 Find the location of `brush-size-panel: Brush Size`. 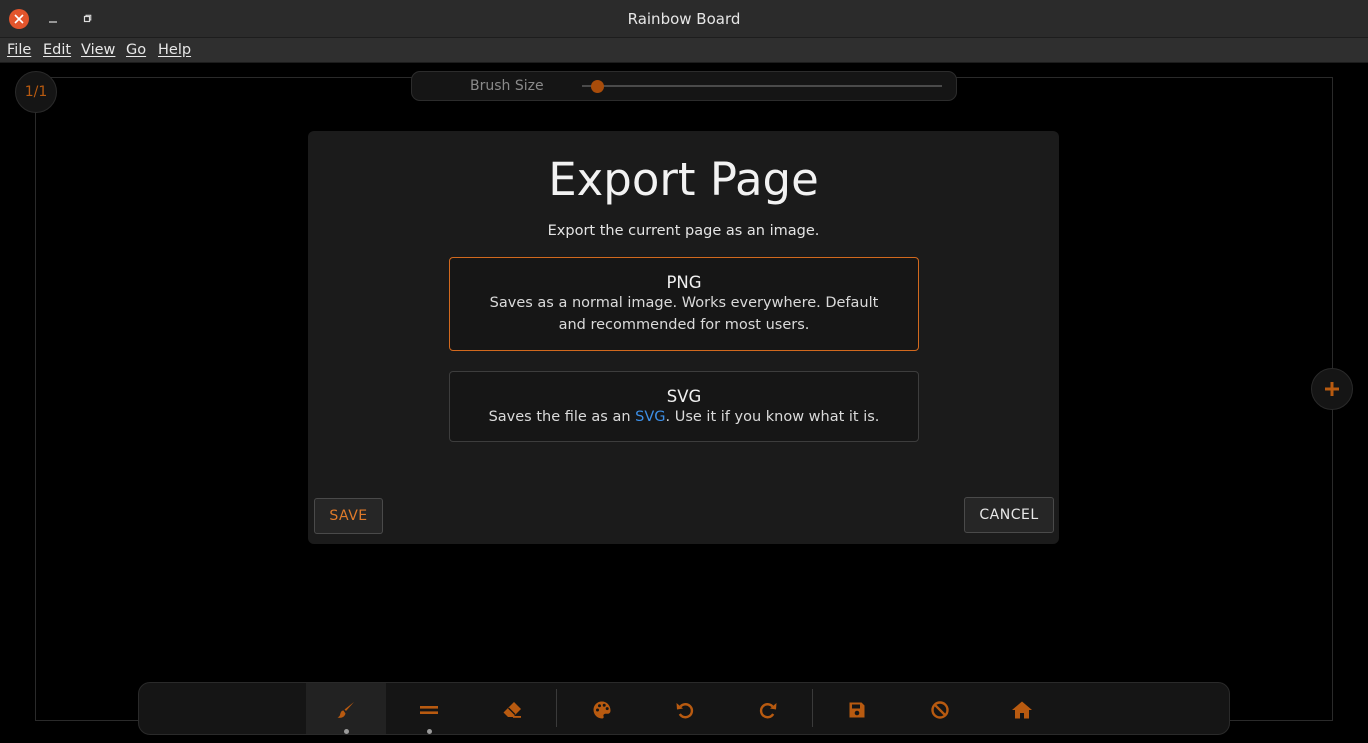

brush-size-panel: Brush Size is located at coordinates (684, 86).